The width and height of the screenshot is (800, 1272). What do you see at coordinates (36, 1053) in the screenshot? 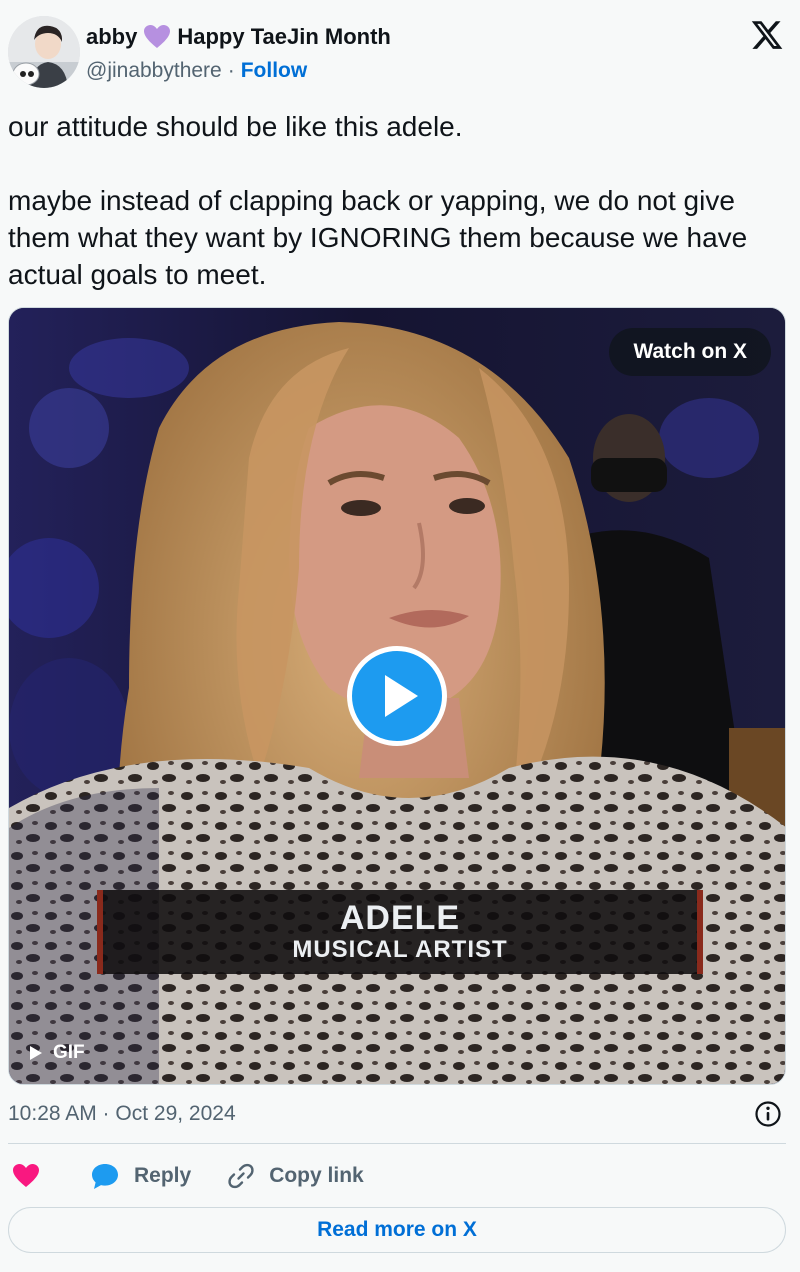
I see `small-play-icon` at bounding box center [36, 1053].